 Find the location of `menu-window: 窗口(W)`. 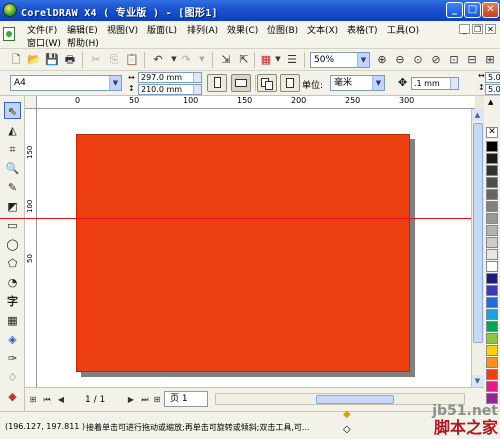

menu-window: 窗口(W) is located at coordinates (44, 42).